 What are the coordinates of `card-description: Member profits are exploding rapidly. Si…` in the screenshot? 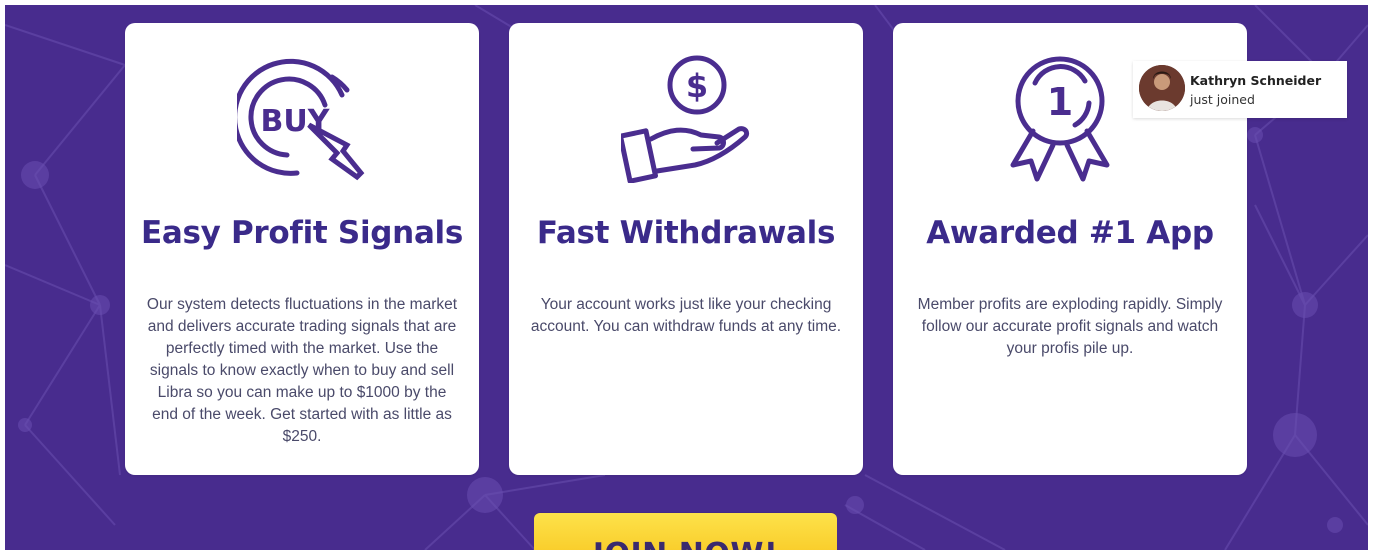 It's located at (1070, 326).